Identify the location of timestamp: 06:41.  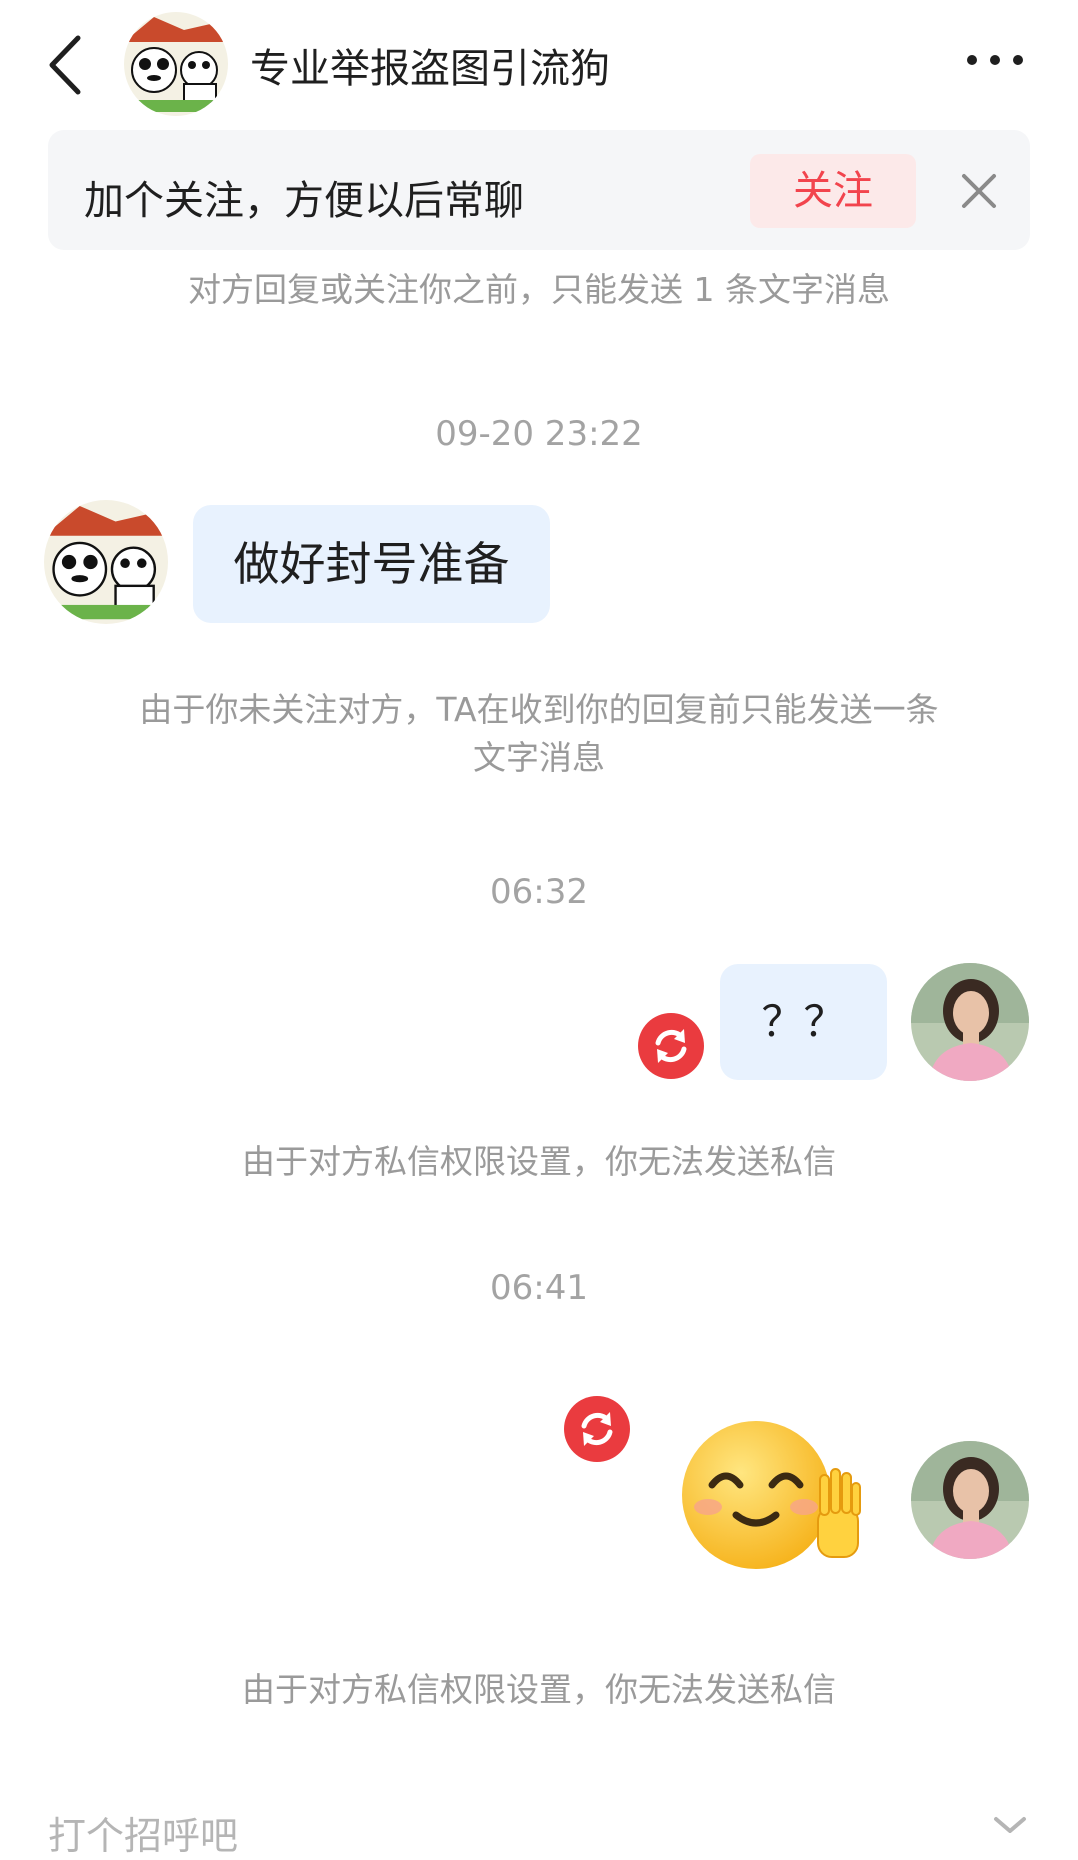
(539, 1288).